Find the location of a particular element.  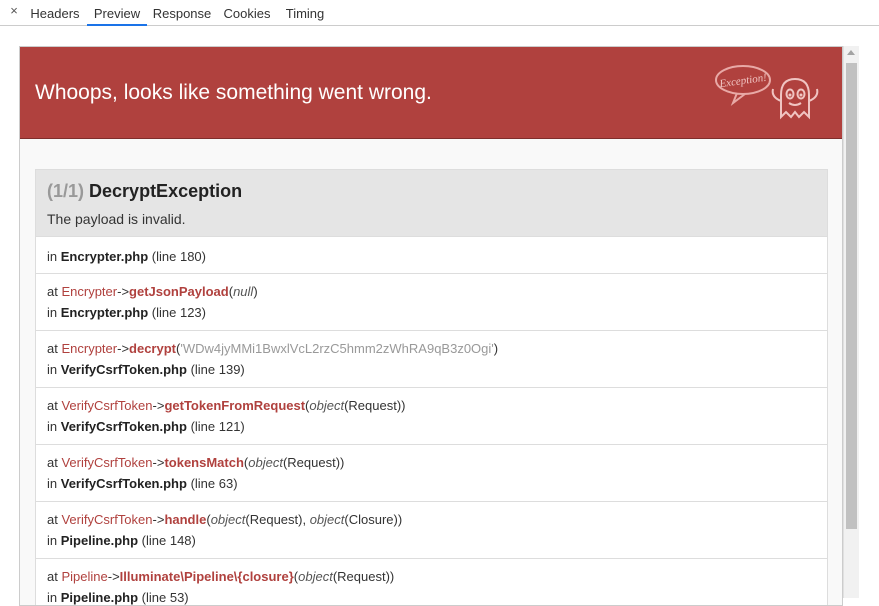

trace-method: decrypt is located at coordinates (152, 348).